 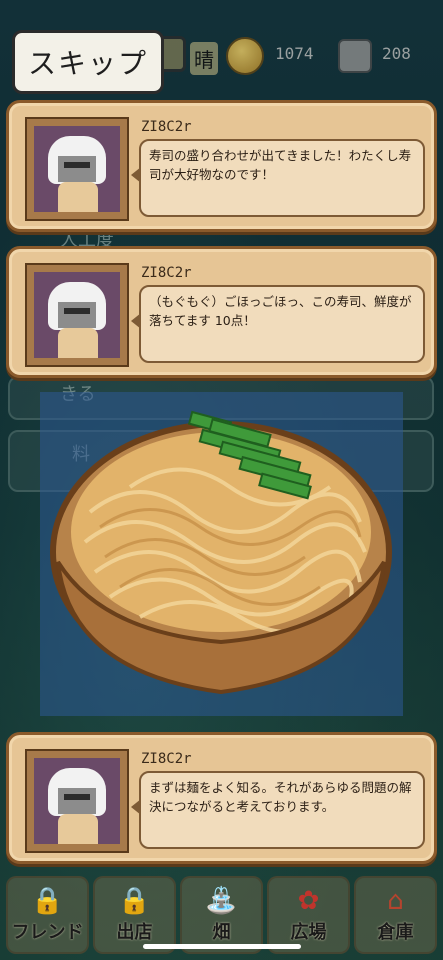 What do you see at coordinates (221, 901) in the screenshot?
I see `watering-can-icon: ⛲` at bounding box center [221, 901].